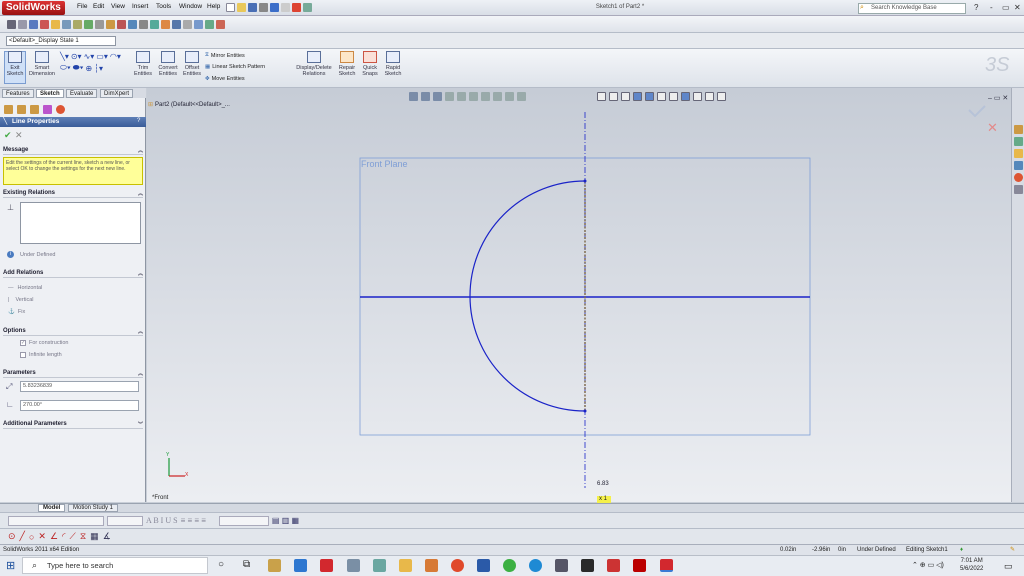  What do you see at coordinates (73, 151) in the screenshot?
I see `message-section-header: Message ︽` at bounding box center [73, 151].